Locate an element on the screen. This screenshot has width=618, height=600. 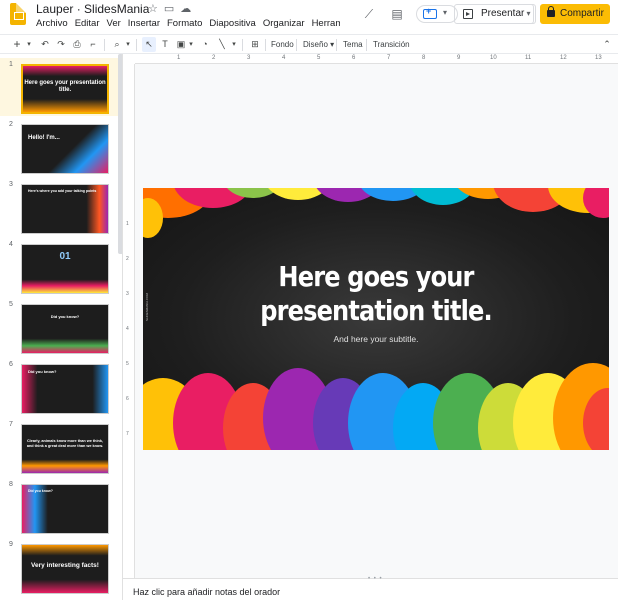
menu-diapositiva: Diapositiva is located at coordinates (232, 23).